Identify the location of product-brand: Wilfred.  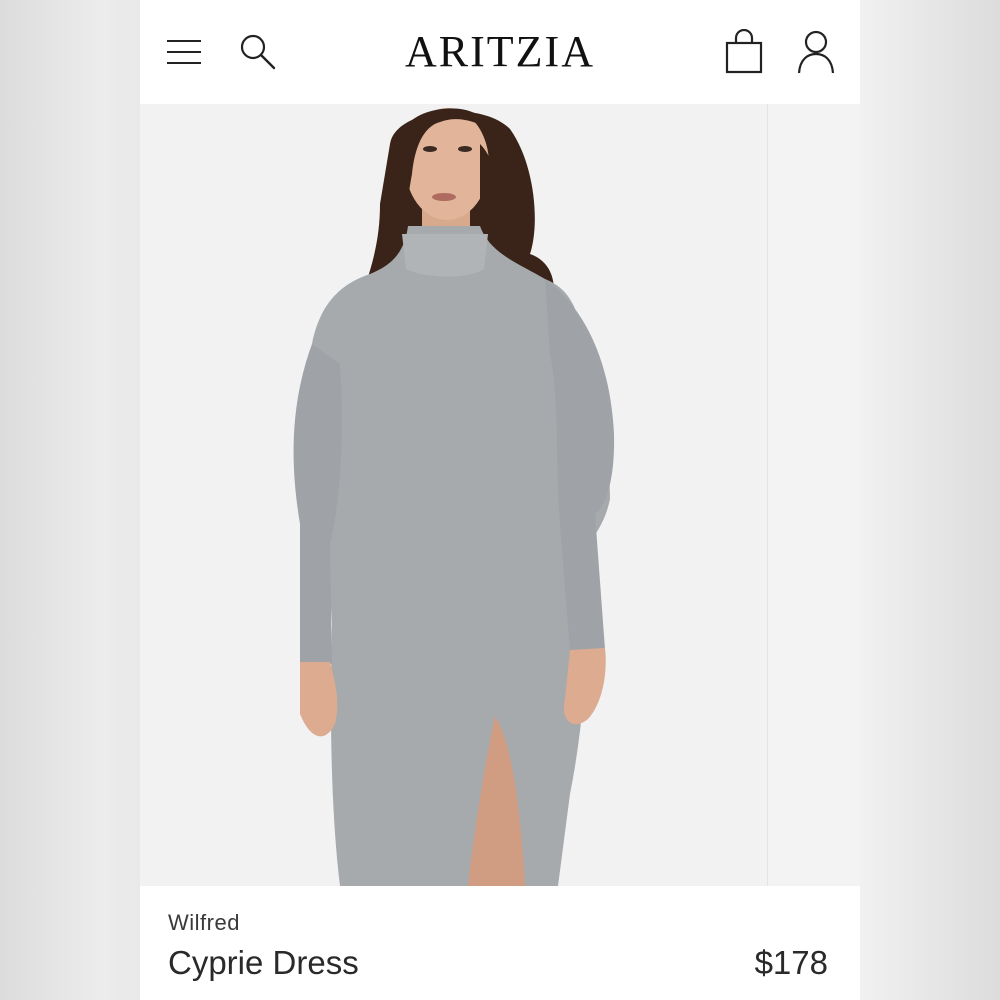
(204, 923).